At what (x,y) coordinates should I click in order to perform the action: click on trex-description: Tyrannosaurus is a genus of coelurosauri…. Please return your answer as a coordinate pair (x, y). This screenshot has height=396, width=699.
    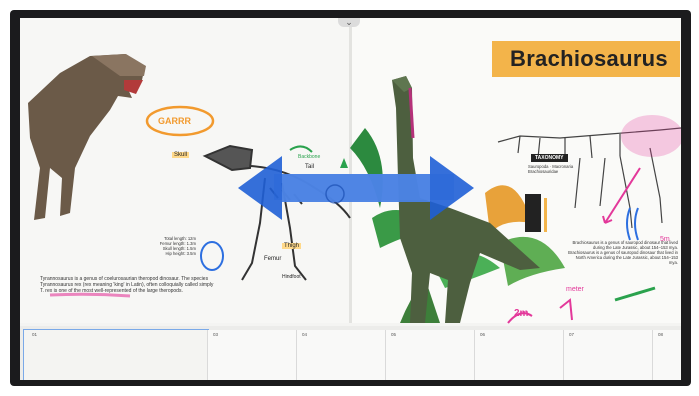
    Looking at the image, I should click on (127, 285).